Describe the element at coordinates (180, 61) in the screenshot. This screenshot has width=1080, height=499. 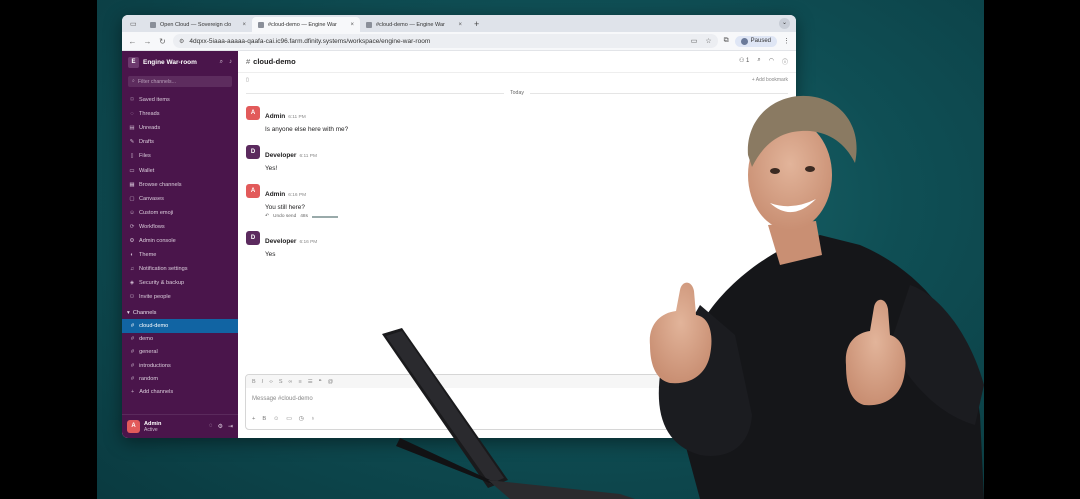
I see `workspace-header: E Engine War-room ⌕ ♪` at that location.